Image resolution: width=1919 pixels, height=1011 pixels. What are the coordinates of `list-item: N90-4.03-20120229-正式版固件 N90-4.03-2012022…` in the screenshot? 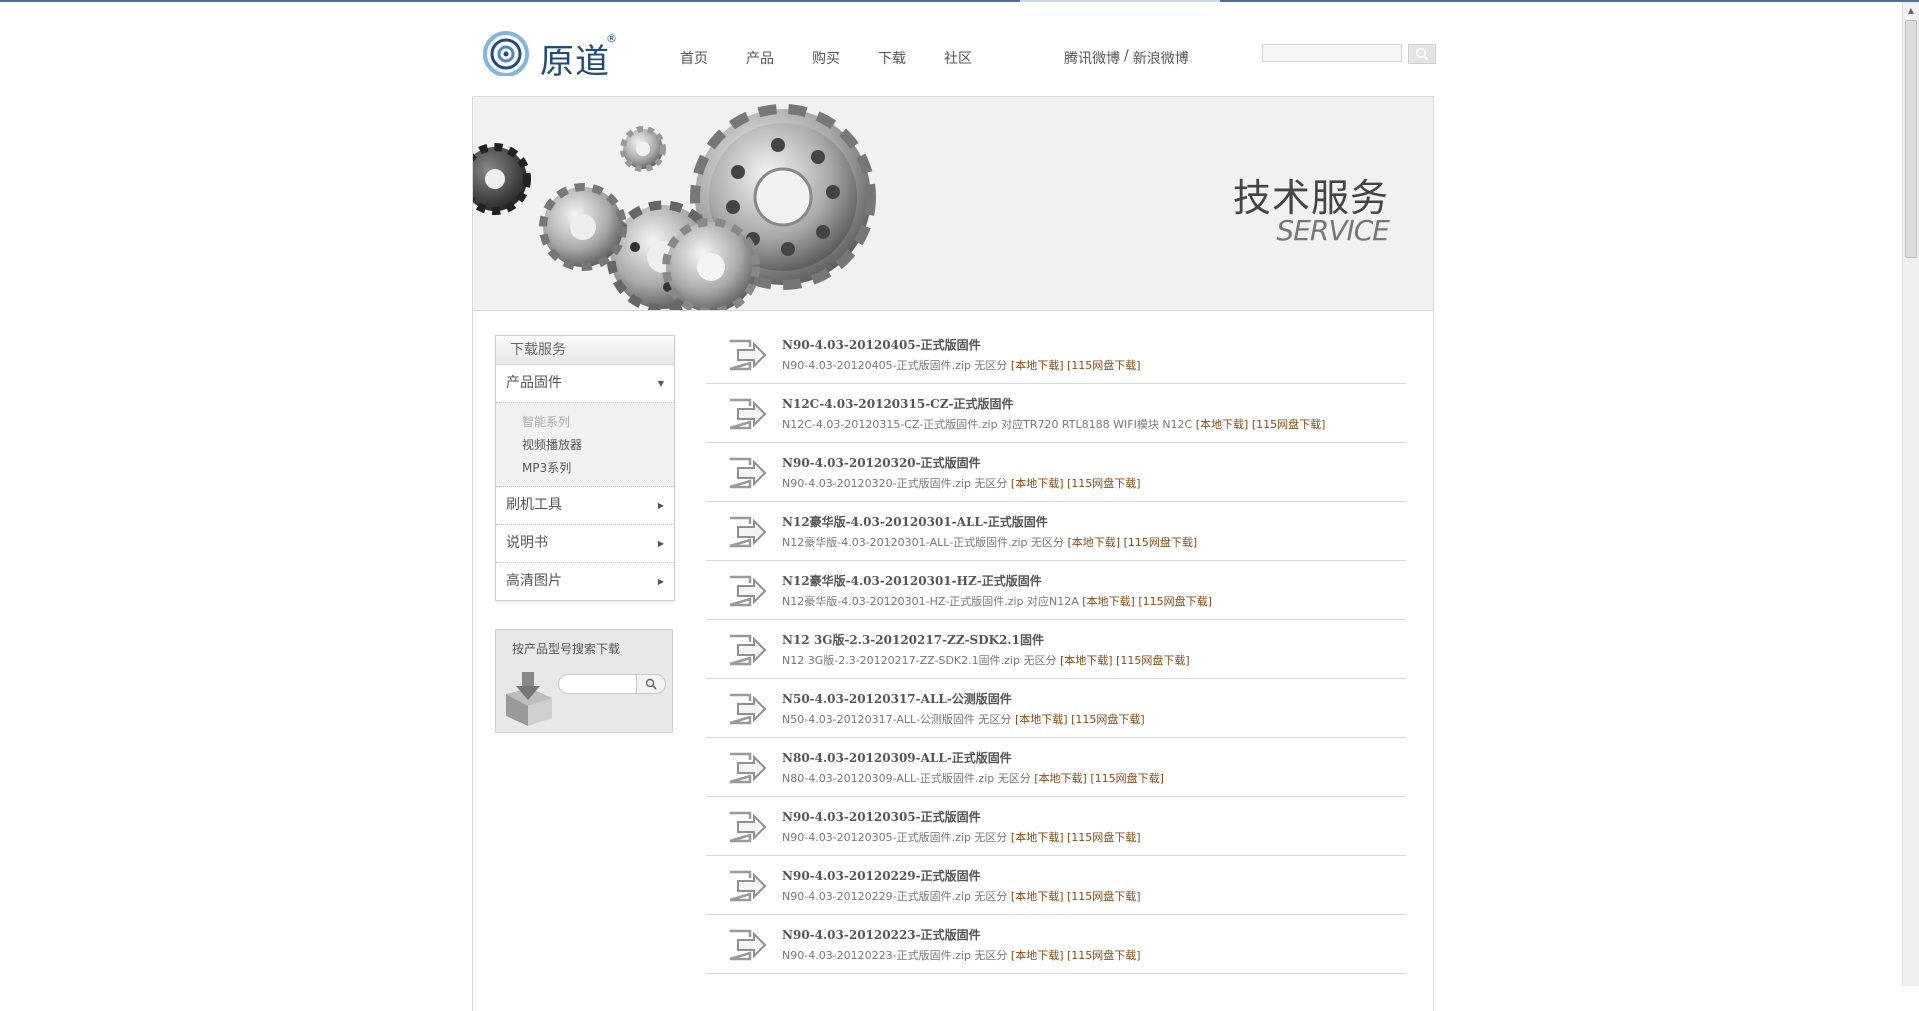 It's located at (1056, 885).